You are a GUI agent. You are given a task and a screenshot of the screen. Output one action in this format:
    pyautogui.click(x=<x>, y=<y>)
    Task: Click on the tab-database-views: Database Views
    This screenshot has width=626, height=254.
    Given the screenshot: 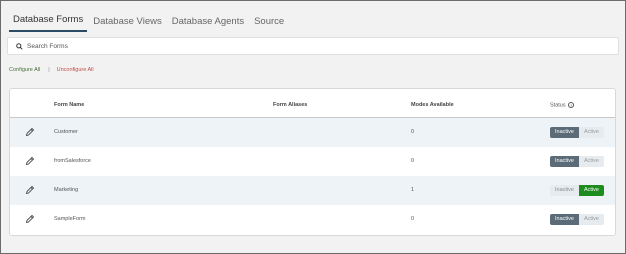 What is the action you would take?
    pyautogui.click(x=127, y=24)
    